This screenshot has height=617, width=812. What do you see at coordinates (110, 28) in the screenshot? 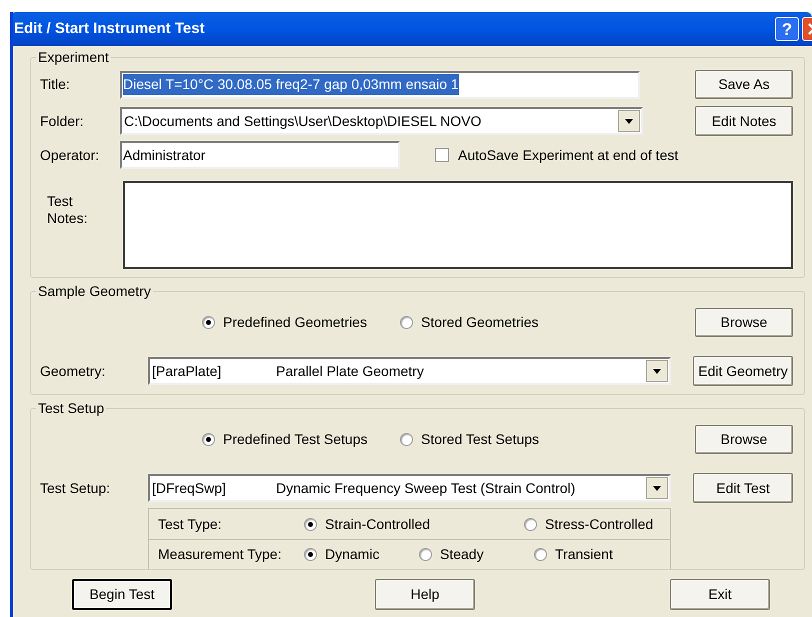
I see `window-title: Edit / Start Instrument Test` at bounding box center [110, 28].